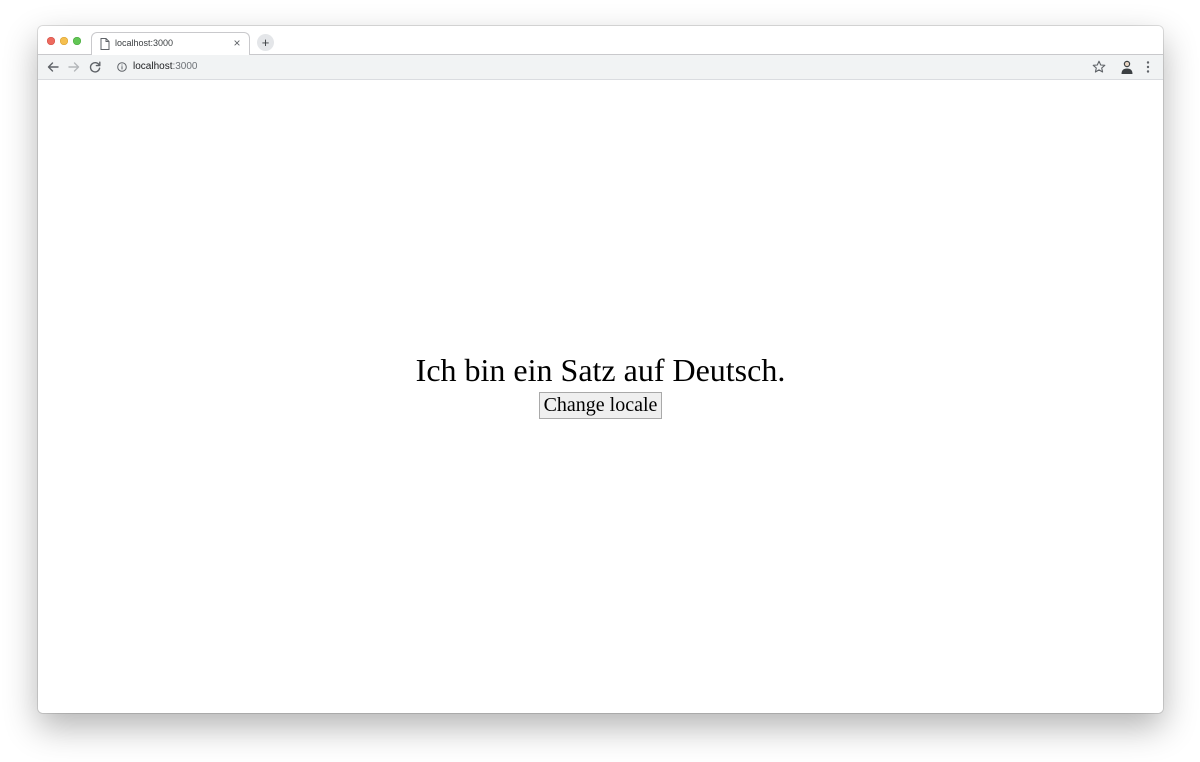 This screenshot has height=762, width=1200. I want to click on window-minimize-button, so click(64, 41).